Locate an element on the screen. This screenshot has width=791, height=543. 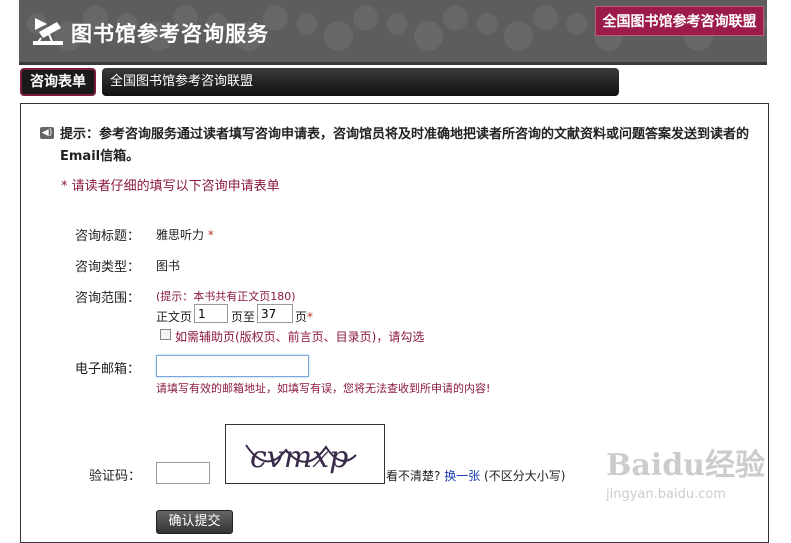
breadcrumb: 全国图书馆参考咨询联盟 is located at coordinates (360, 82).